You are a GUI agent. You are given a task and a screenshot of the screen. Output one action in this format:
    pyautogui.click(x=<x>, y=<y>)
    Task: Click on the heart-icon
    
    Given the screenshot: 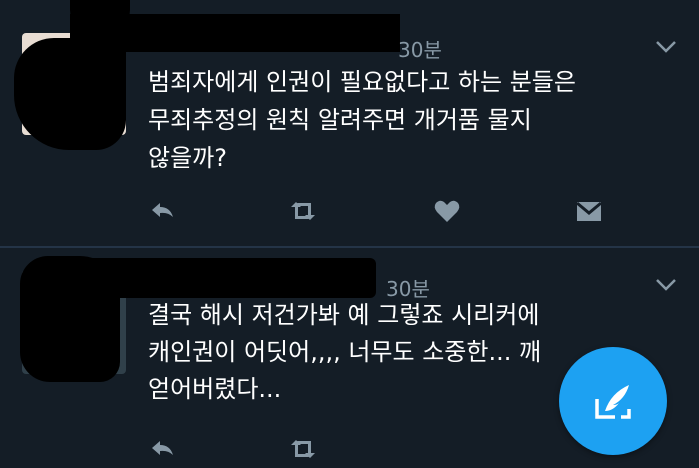 What is the action you would take?
    pyautogui.click(x=447, y=211)
    